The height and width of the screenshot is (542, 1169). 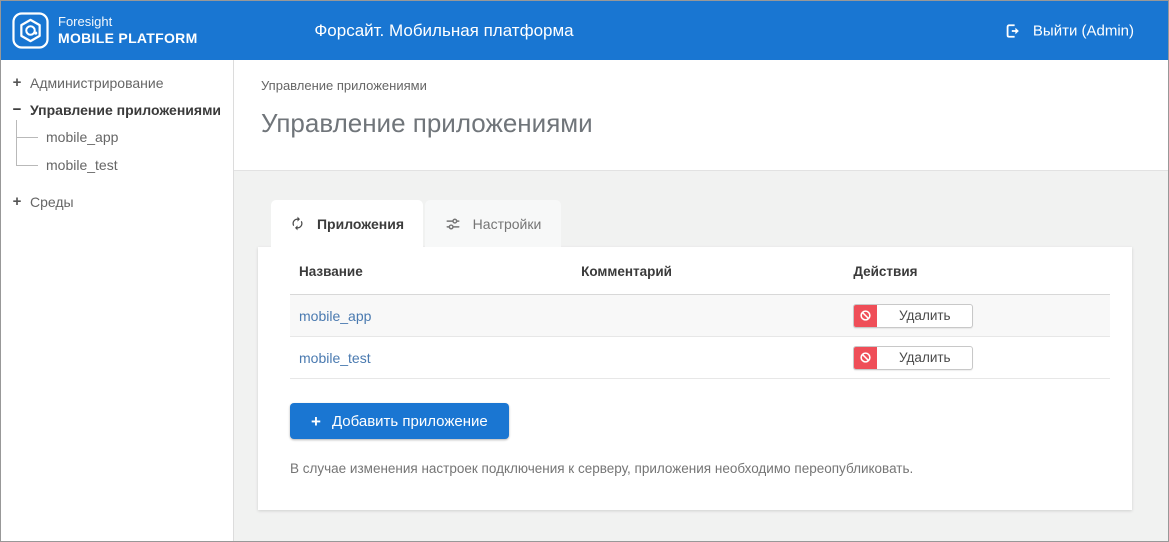 What do you see at coordinates (1012, 30) in the screenshot?
I see `logout-icon` at bounding box center [1012, 30].